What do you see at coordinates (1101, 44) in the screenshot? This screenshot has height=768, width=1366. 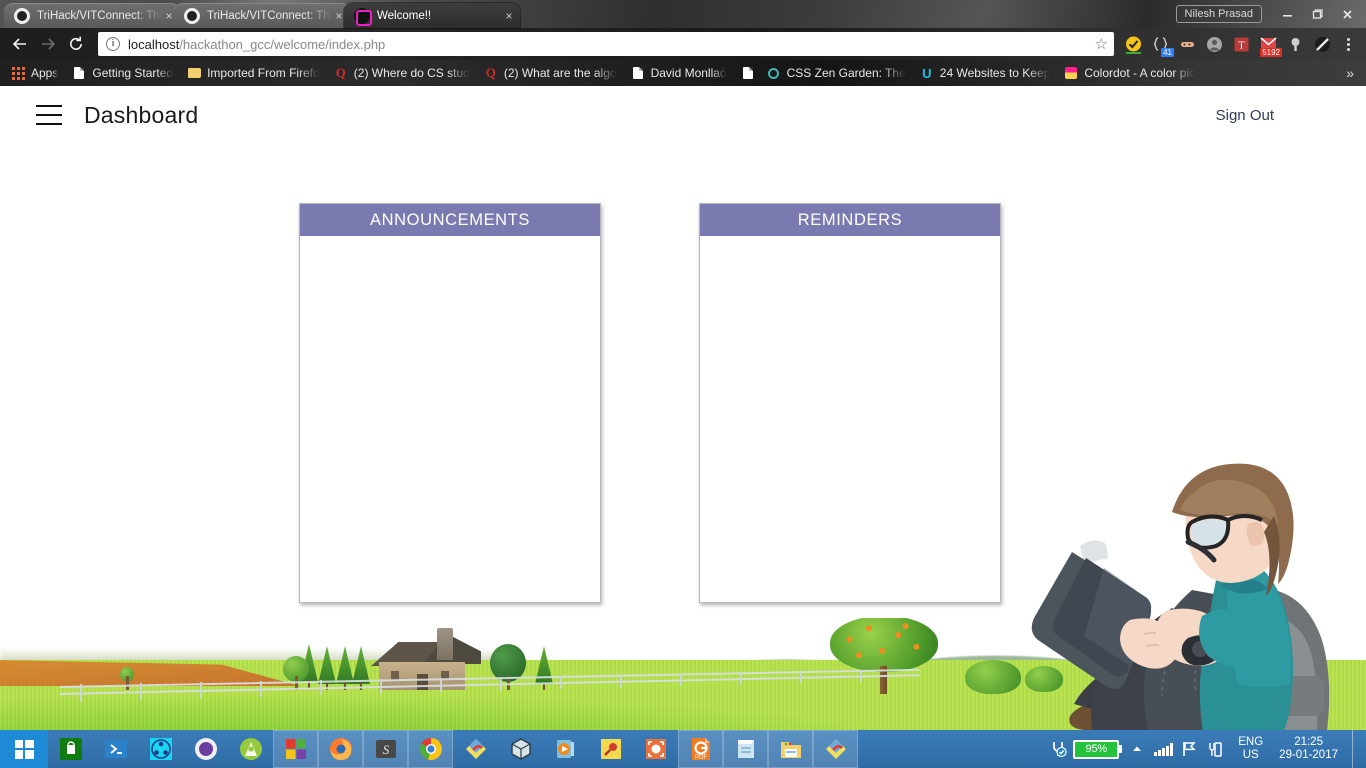 I see `bookmark-star-icon: ☆` at bounding box center [1101, 44].